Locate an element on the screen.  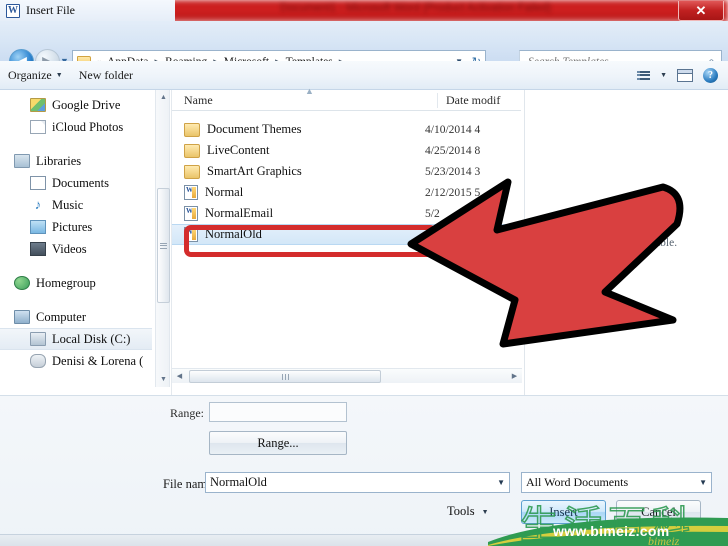
sidebar-item-pictures: Pictures is located at coordinates (76, 227).